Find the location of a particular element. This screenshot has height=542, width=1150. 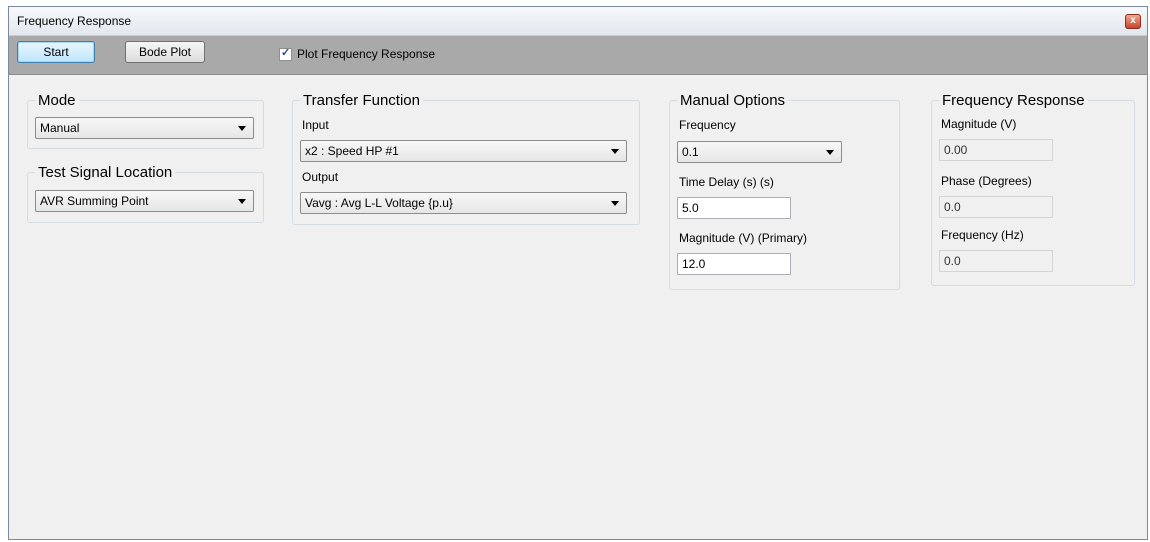

title-bar: Frequency Response x is located at coordinates (578, 21).